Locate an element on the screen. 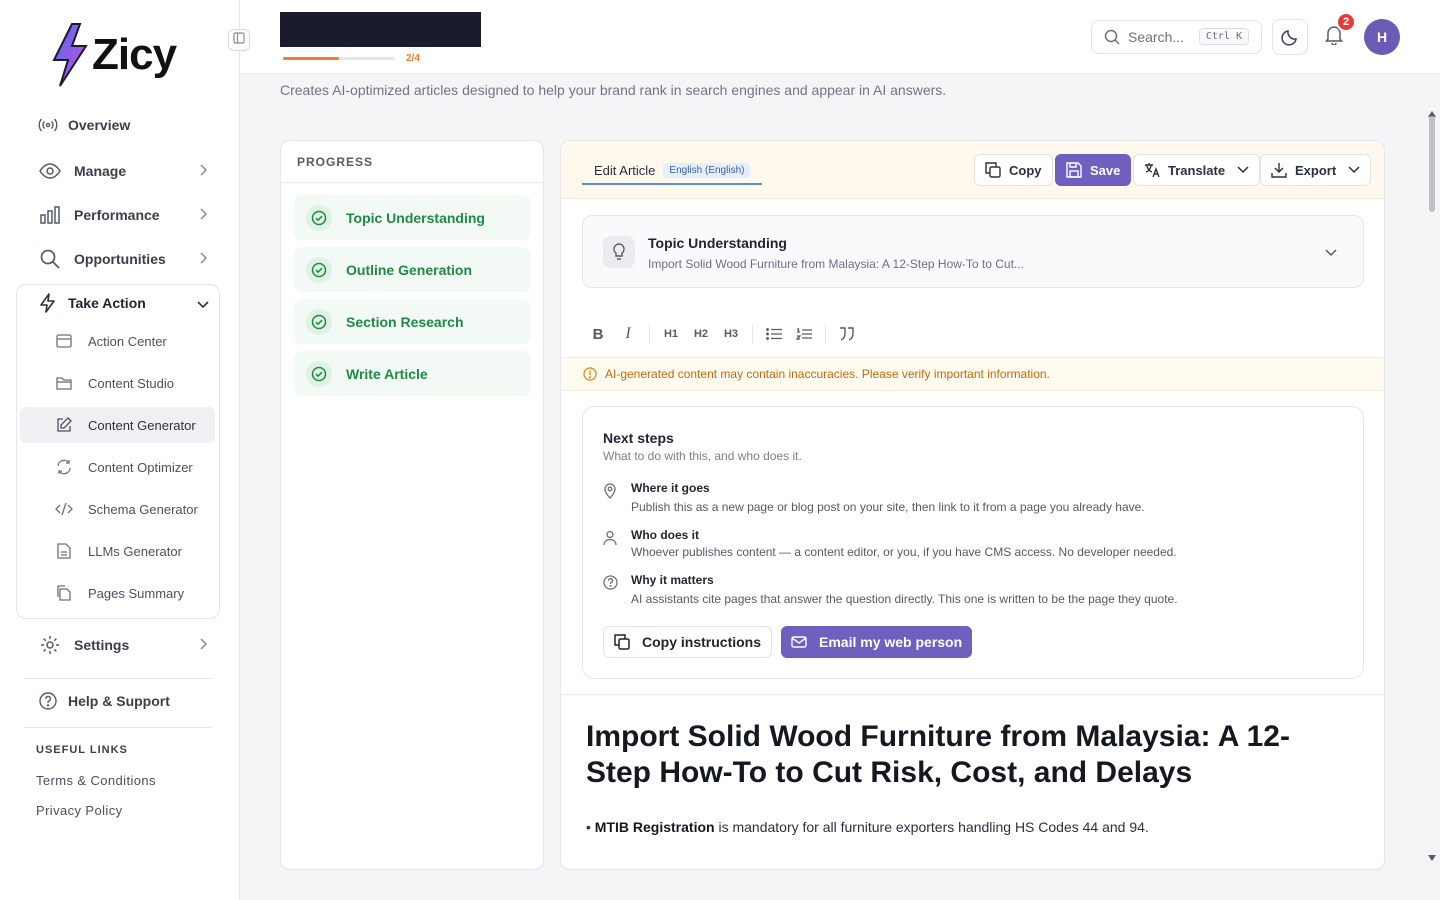 Image resolution: width=1440 pixels, height=900 pixels. sidebar-item-take-action: Take Action is located at coordinates (122, 303).